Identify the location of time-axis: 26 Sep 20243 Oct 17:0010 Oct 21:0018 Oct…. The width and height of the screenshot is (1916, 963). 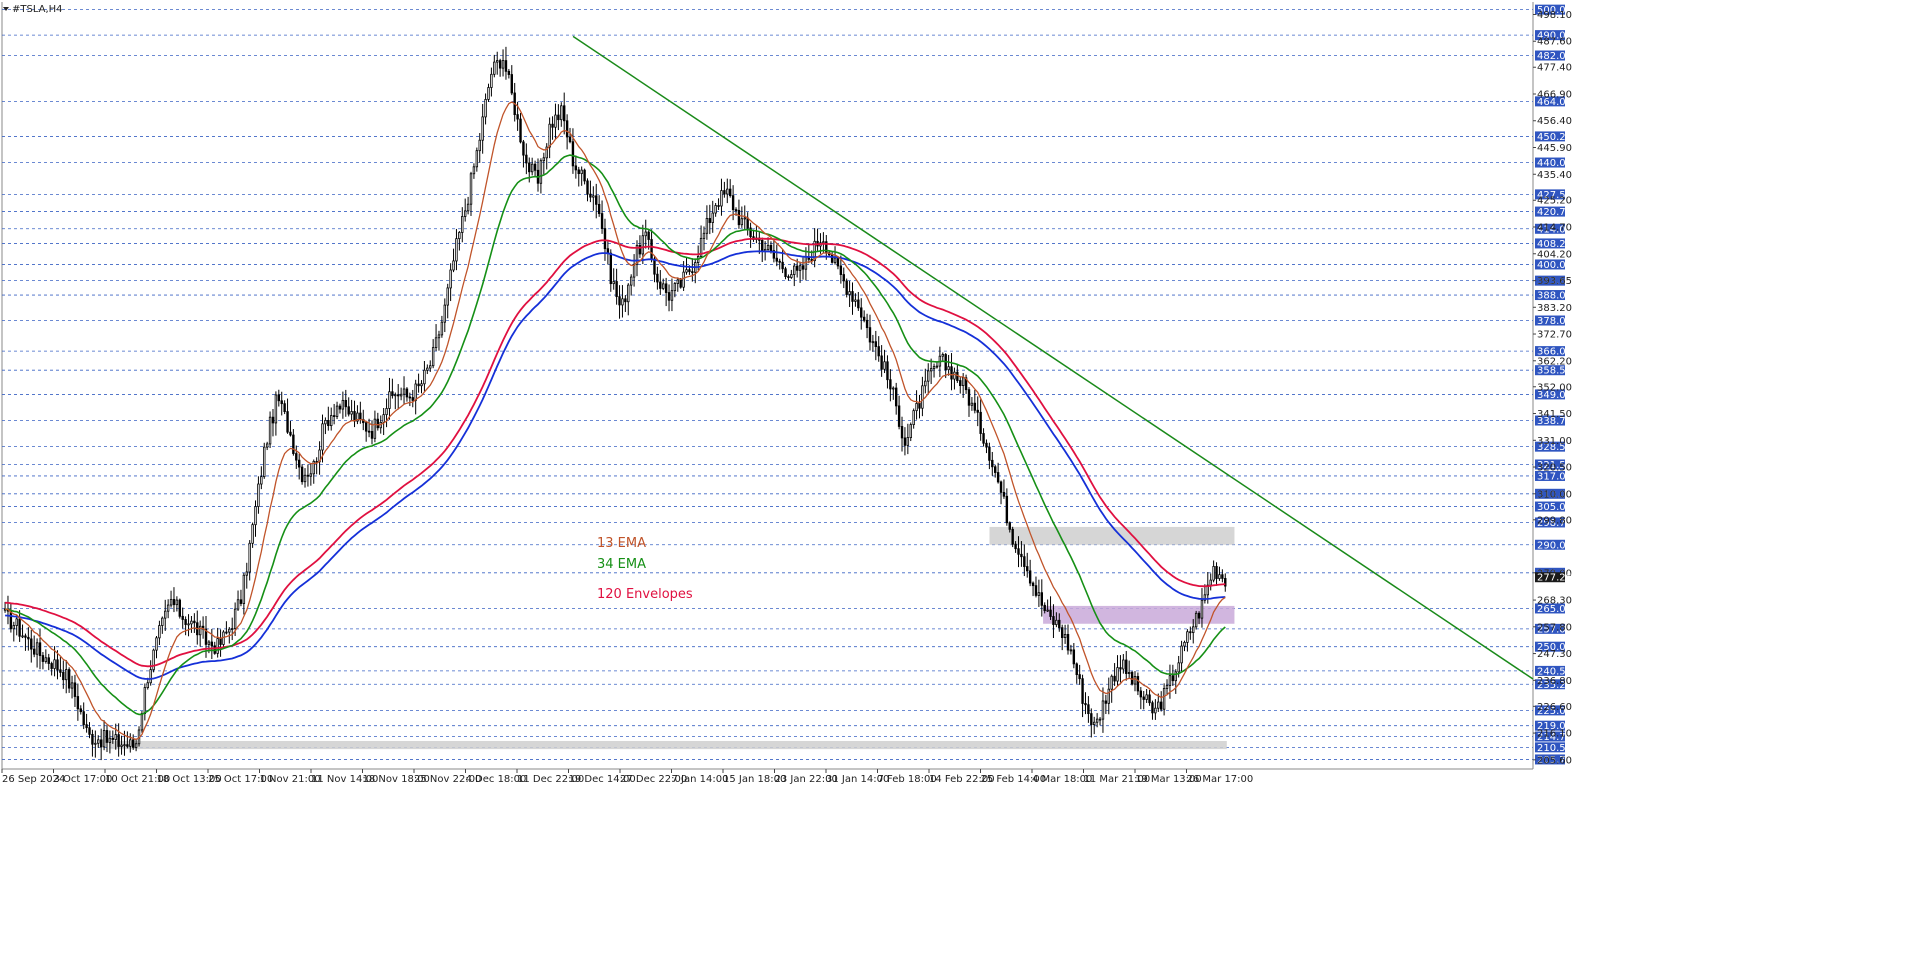
(627, 777).